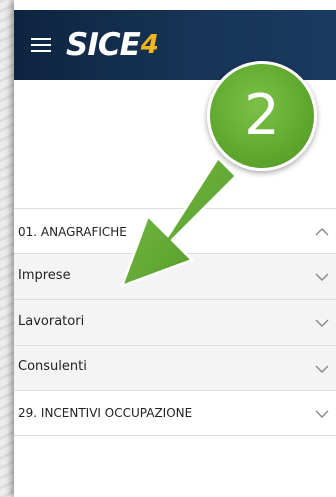 Image resolution: width=336 pixels, height=497 pixels. Describe the element at coordinates (103, 45) in the screenshot. I see `logo-text: SICE` at that location.